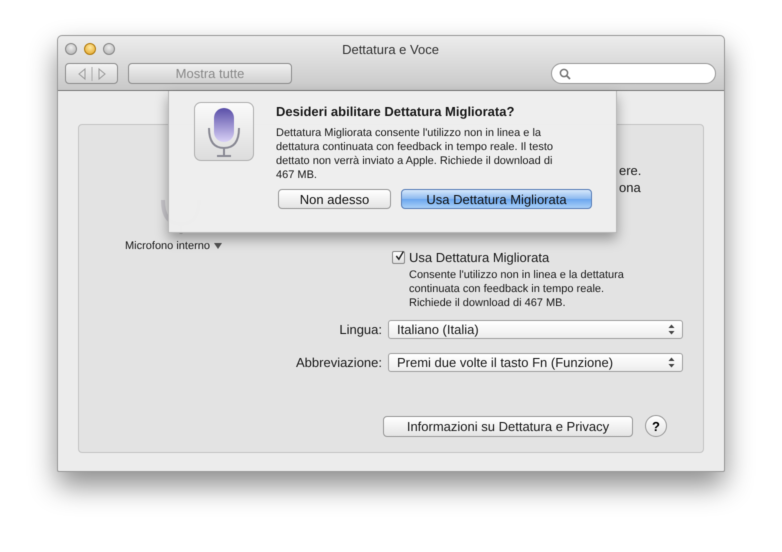  Describe the element at coordinates (71, 49) in the screenshot. I see `close-button` at that location.